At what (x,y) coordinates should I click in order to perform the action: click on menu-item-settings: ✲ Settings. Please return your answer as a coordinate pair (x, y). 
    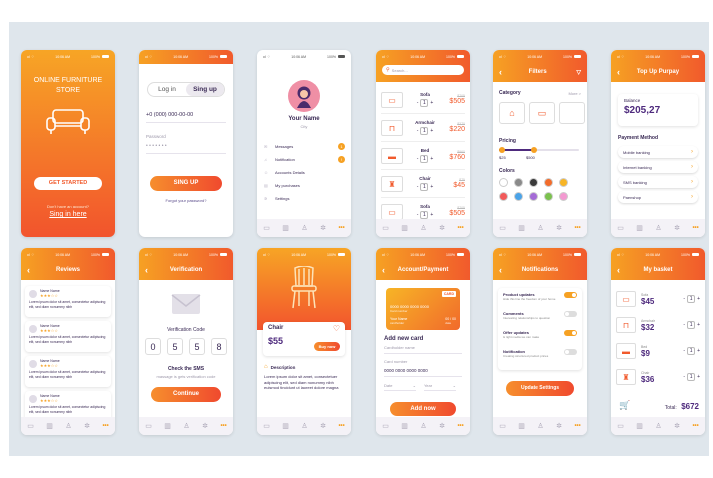
    Looking at the image, I should click on (304, 198).